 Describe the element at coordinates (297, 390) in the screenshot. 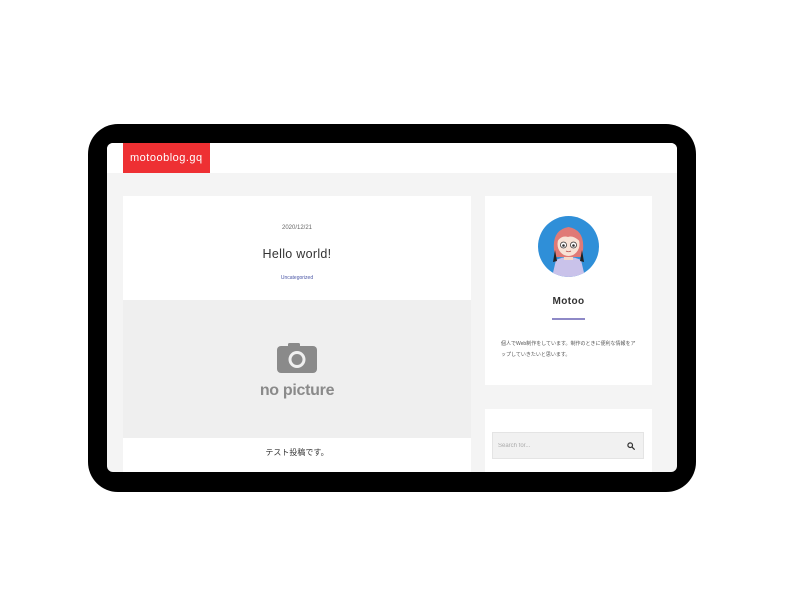

I see `no-picture-label: no picture` at that location.